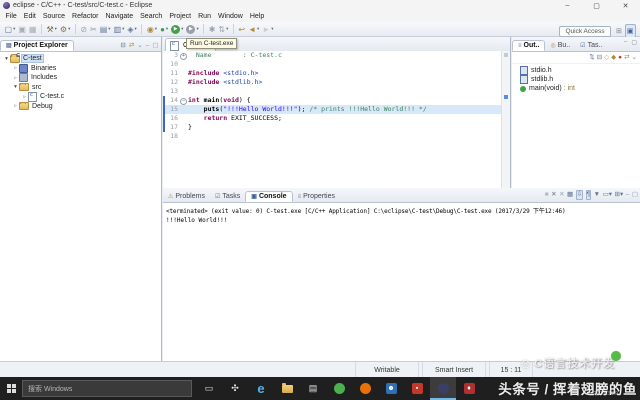 This screenshot has height=400, width=640. Describe the element at coordinates (591, 58) in the screenshot. I see `sort-button: ⇅` at that location.